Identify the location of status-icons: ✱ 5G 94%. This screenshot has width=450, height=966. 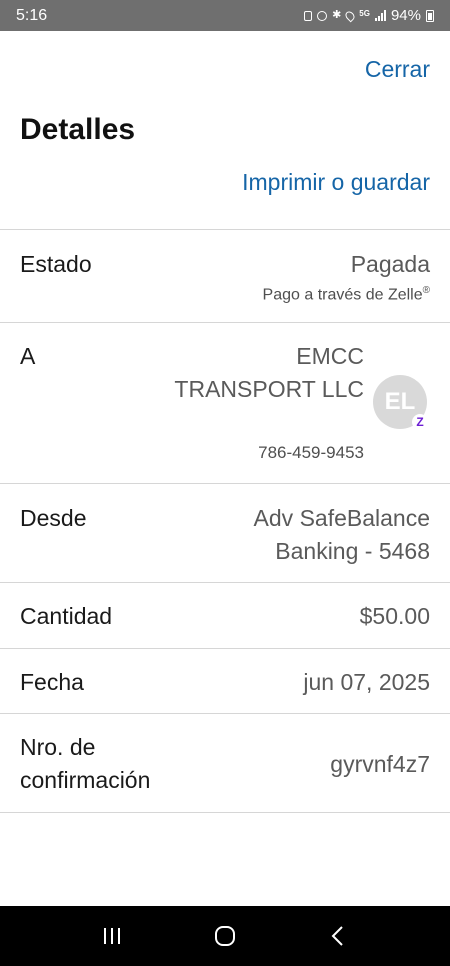
(369, 15).